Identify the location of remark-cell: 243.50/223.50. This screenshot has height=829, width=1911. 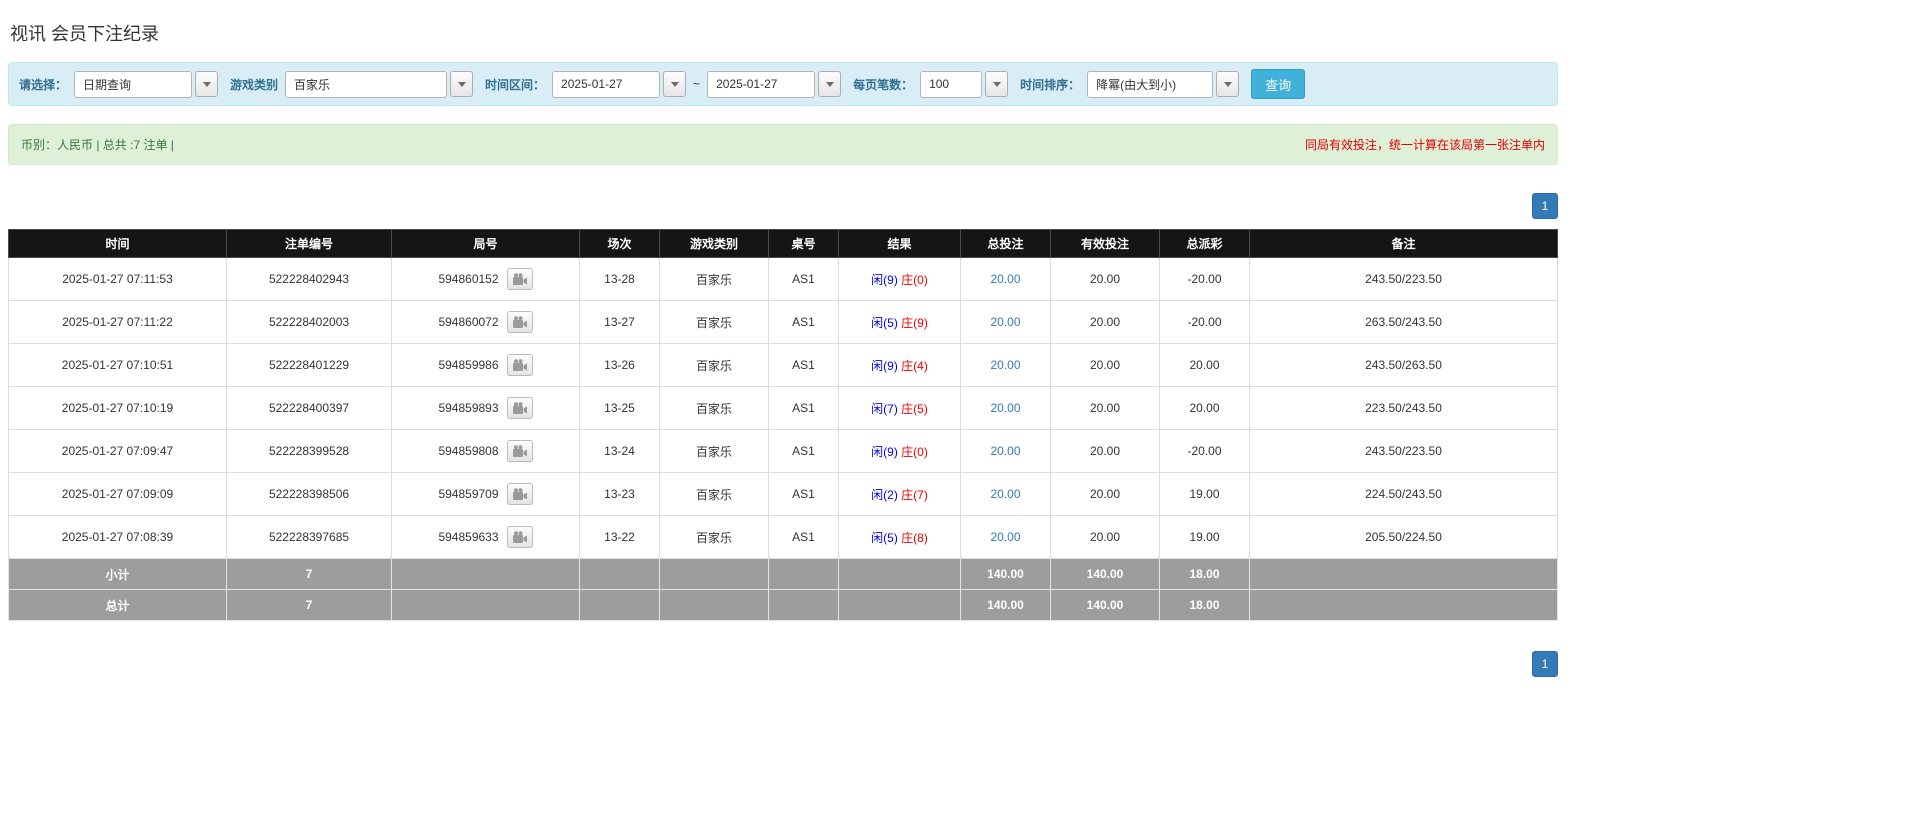
(1403, 279).